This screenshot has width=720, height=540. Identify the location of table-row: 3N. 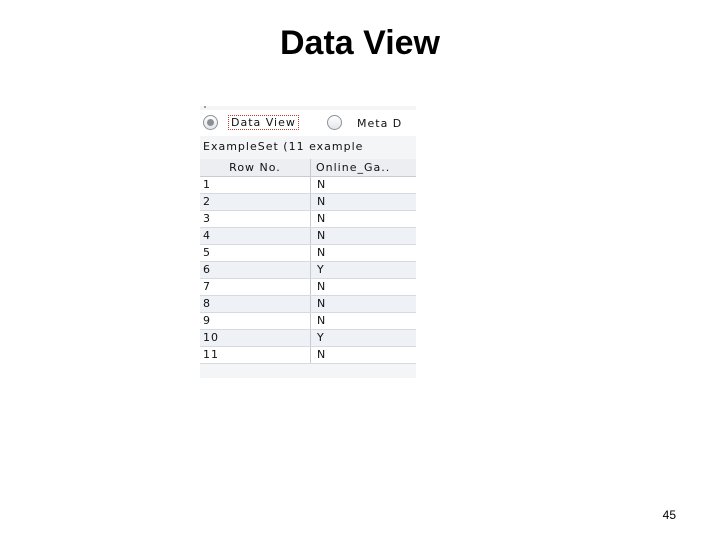
(308, 219).